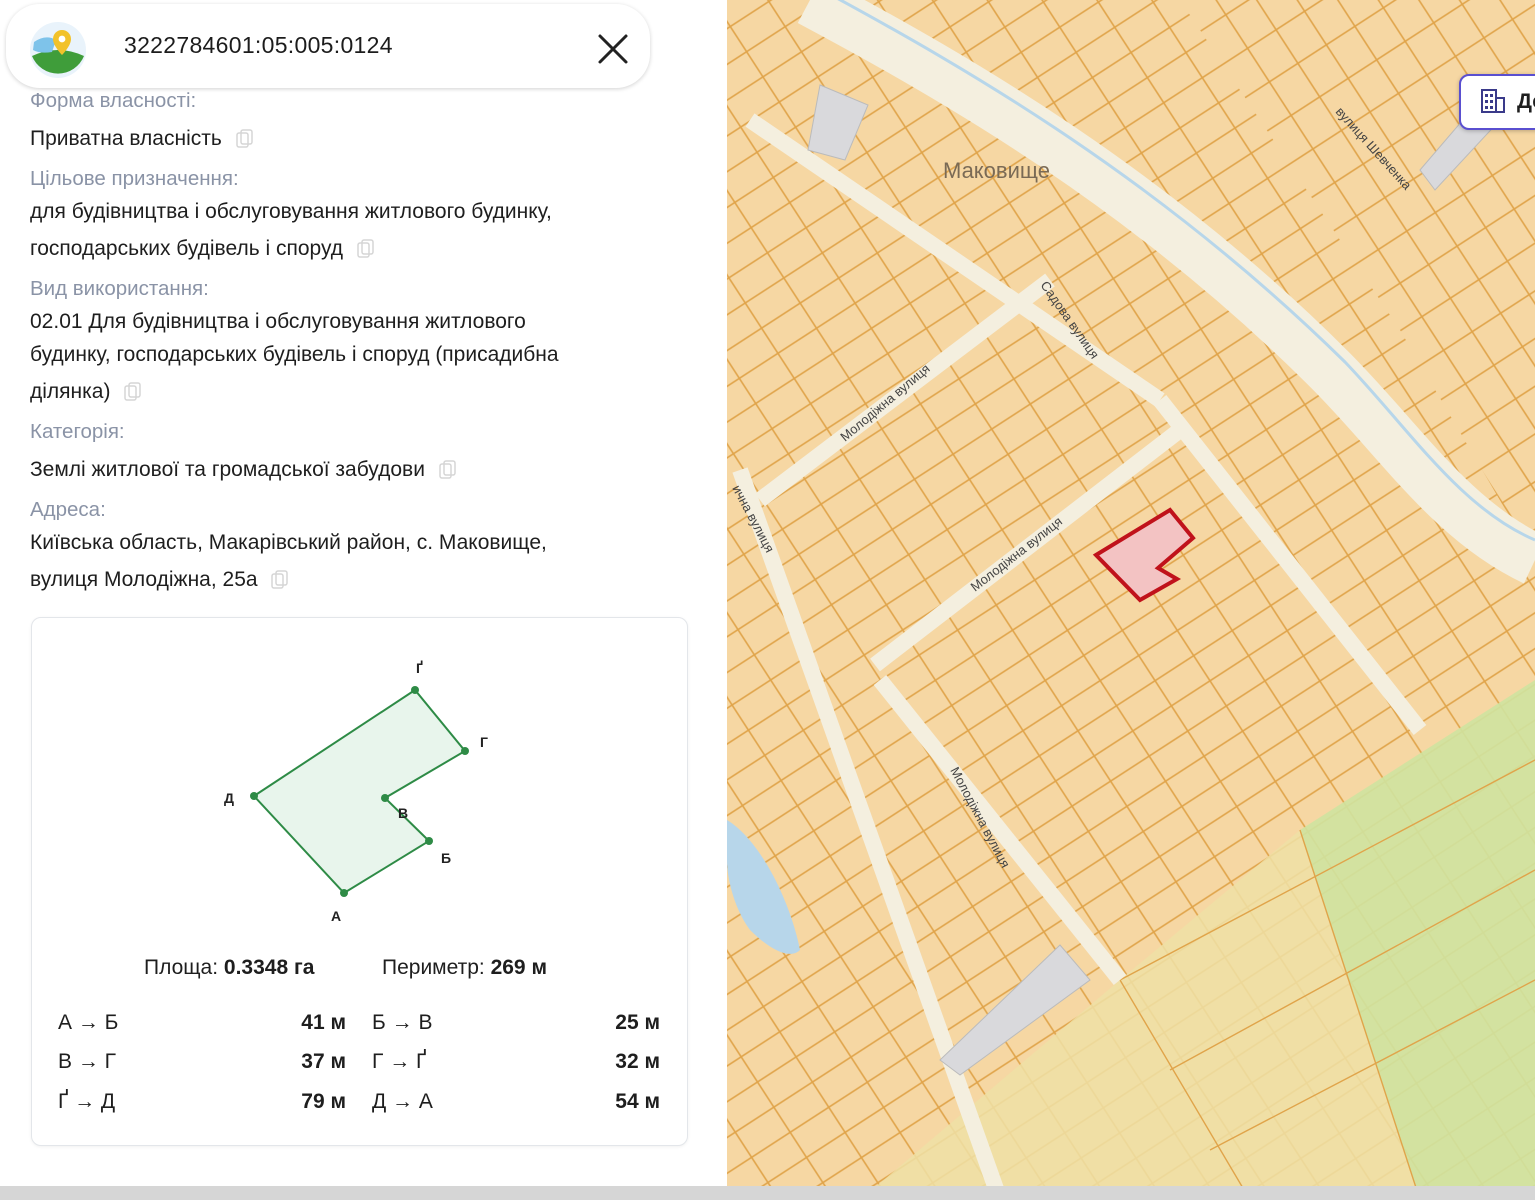  Describe the element at coordinates (403, 813) in the screenshot. I see `vertex-v-label: В` at that location.